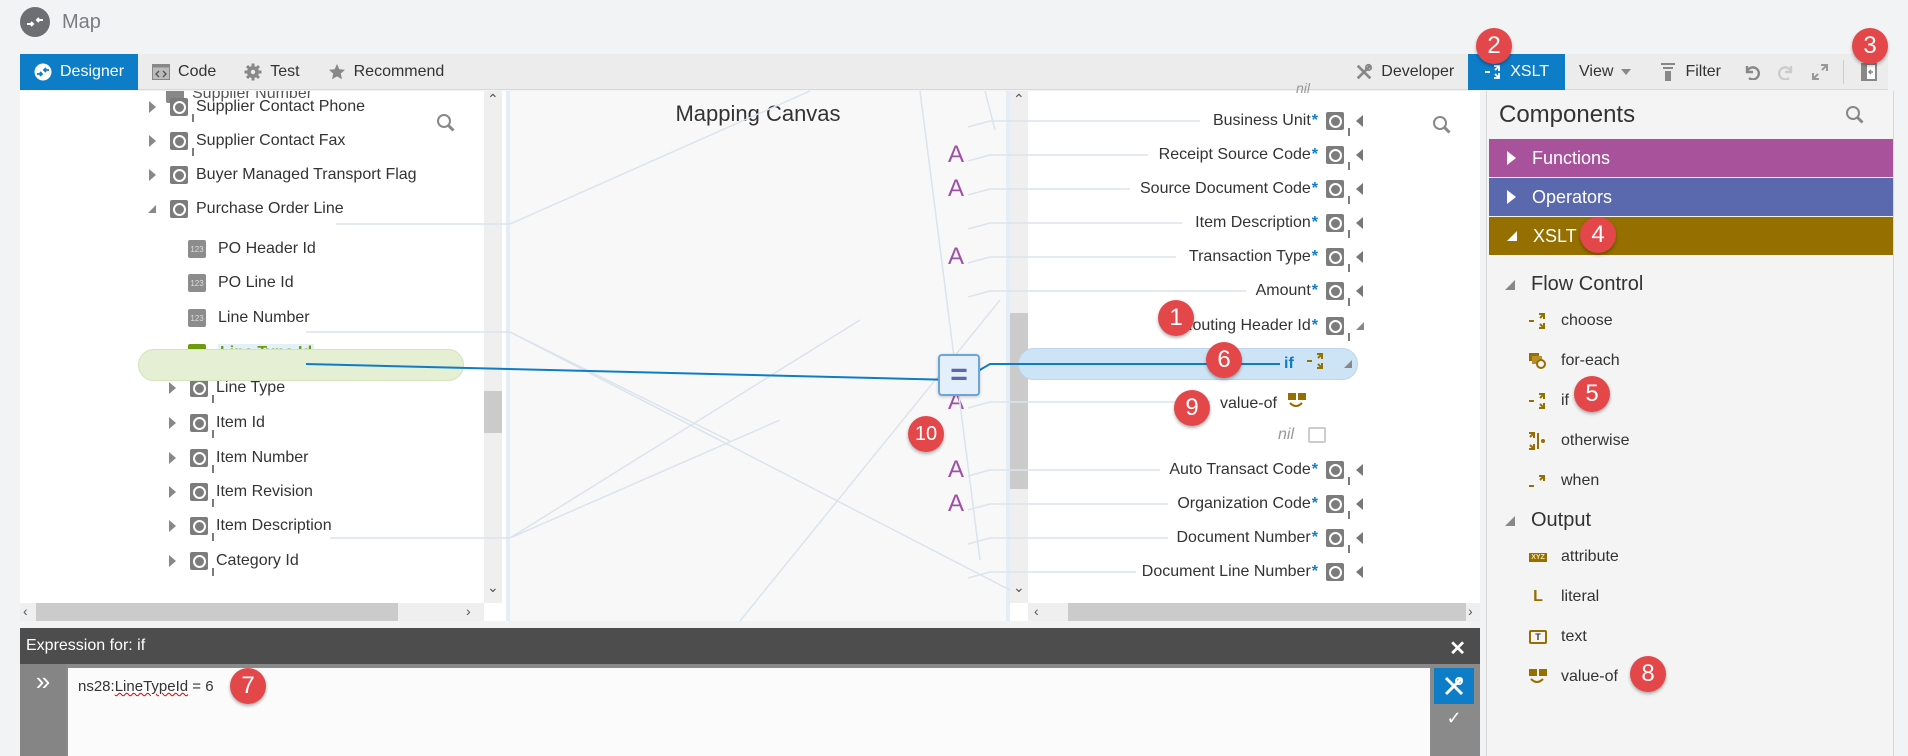  What do you see at coordinates (1573, 557) in the screenshot?
I see `component-attribute: XYZ attribute` at bounding box center [1573, 557].